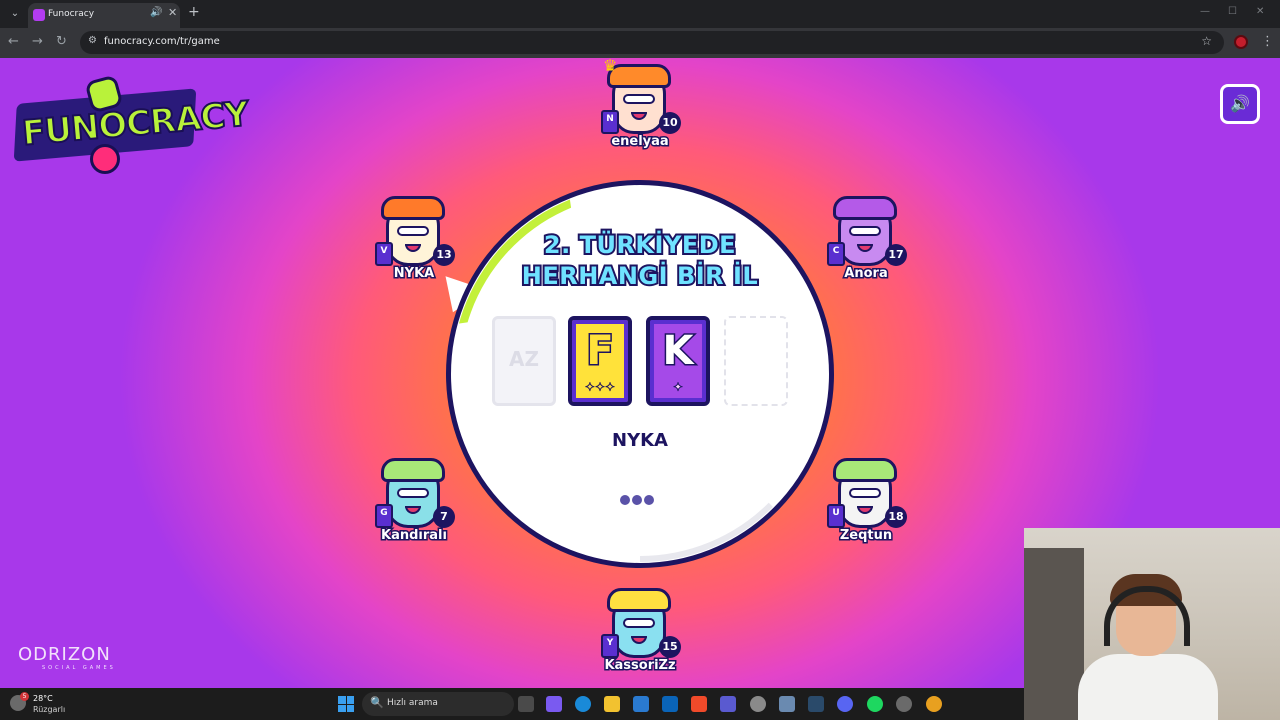 The width and height of the screenshot is (1280, 720). What do you see at coordinates (875, 704) in the screenshot?
I see `spotify-icon` at bounding box center [875, 704].